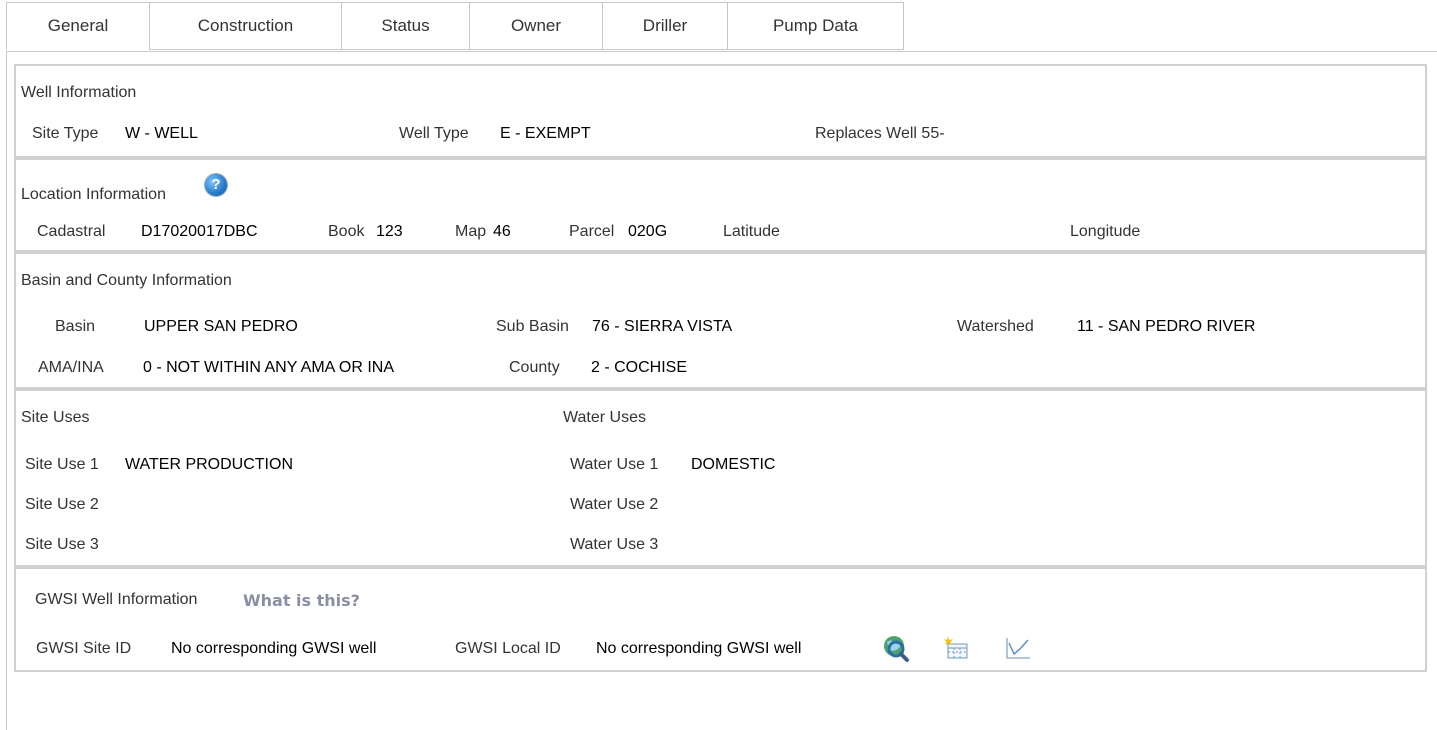 The width and height of the screenshot is (1437, 730). I want to click on tab-general: General, so click(77, 26).